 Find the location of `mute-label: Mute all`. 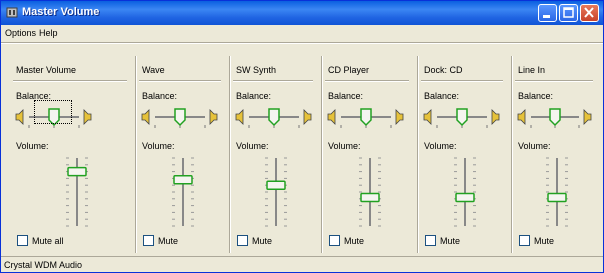

mute-label: Mute all is located at coordinates (48, 241).